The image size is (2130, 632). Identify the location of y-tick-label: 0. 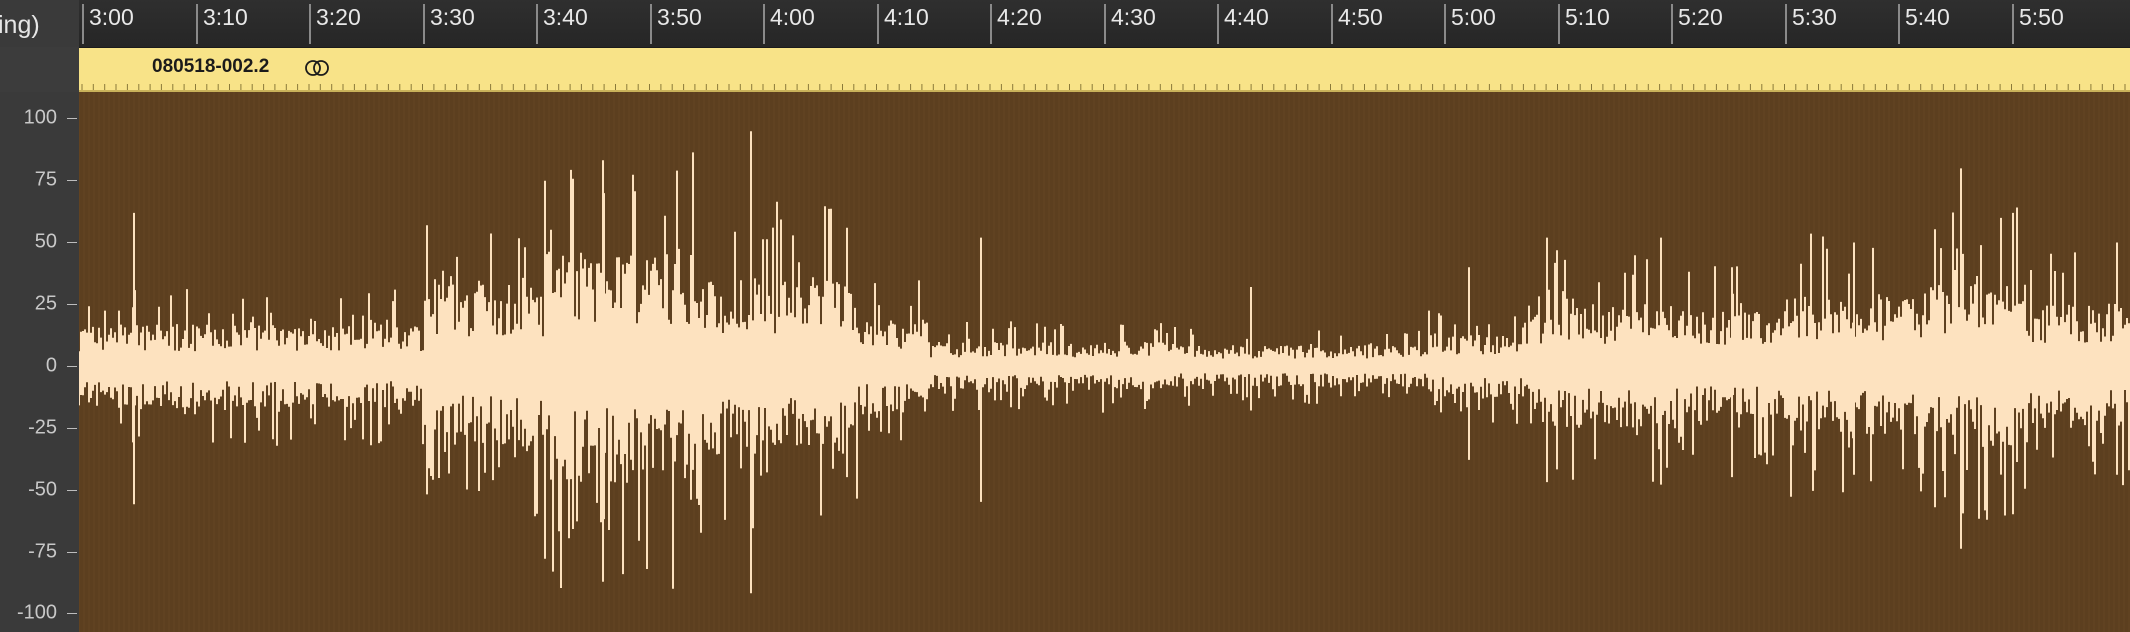
(51, 365).